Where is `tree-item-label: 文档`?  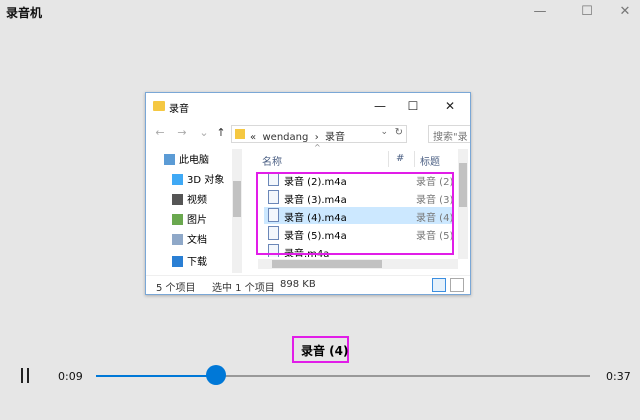 tree-item-label: 文档 is located at coordinates (197, 240).